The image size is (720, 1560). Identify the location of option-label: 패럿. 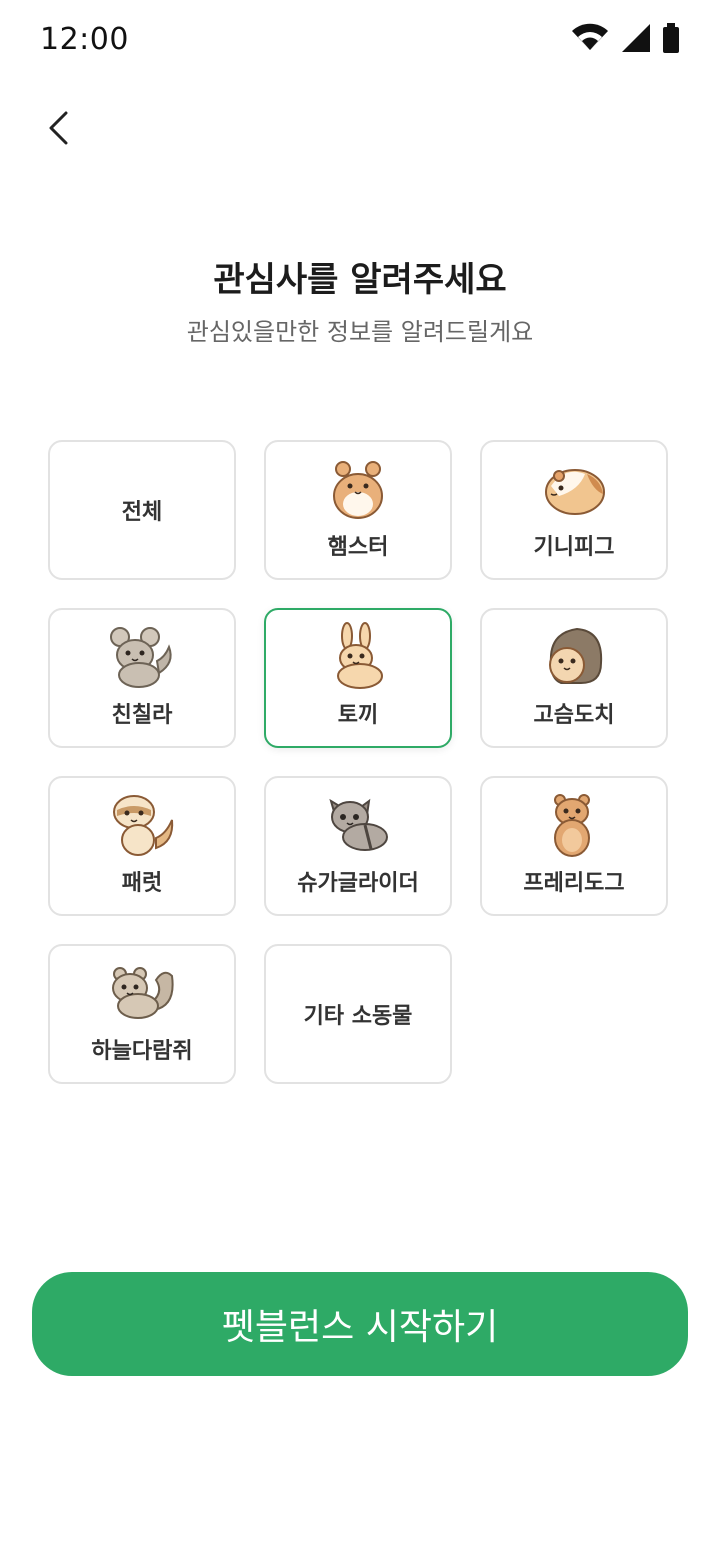
(142, 883).